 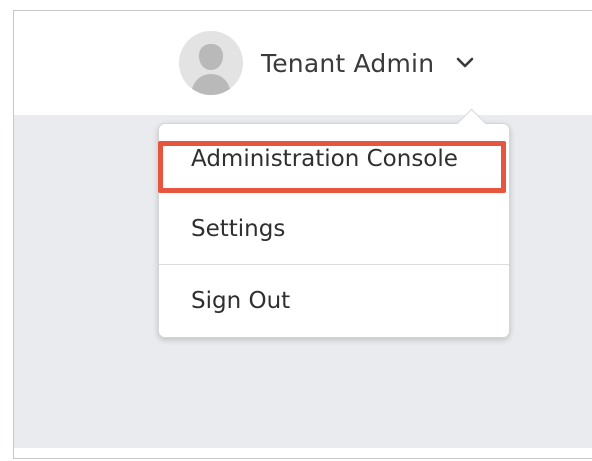 I want to click on menu-item-label: Sign Out, so click(x=241, y=301).